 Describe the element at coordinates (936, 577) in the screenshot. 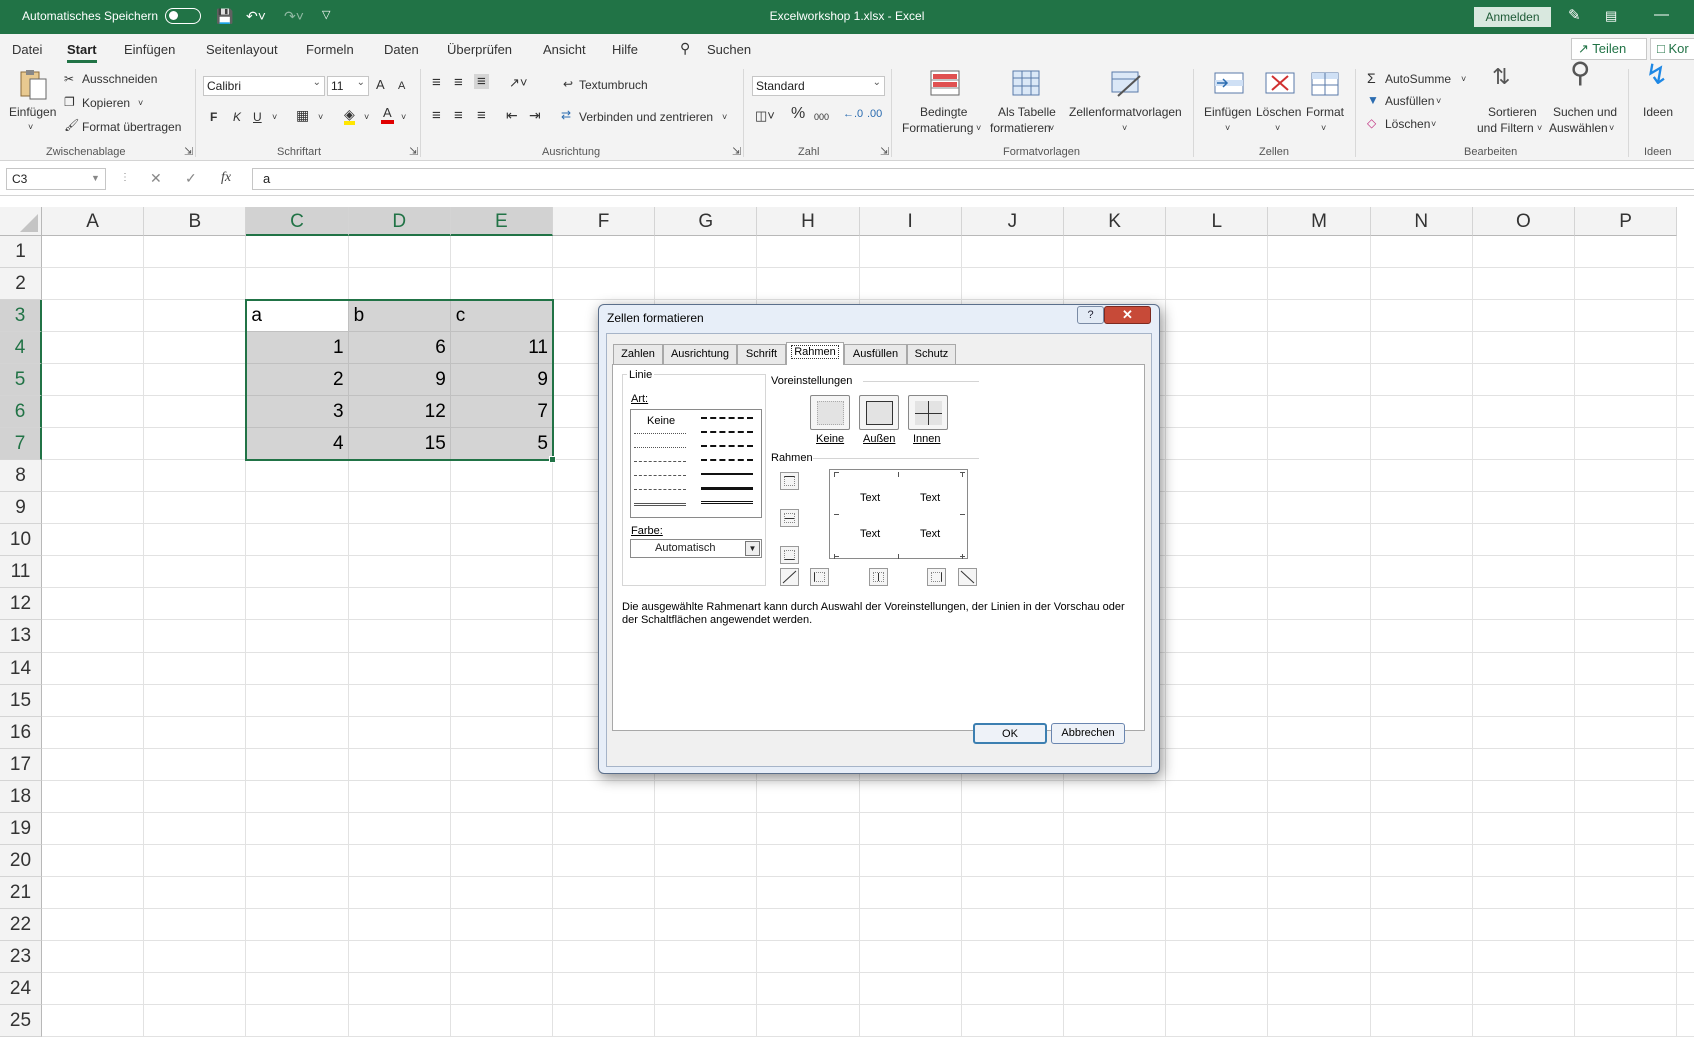

I see `border-right-button` at that location.